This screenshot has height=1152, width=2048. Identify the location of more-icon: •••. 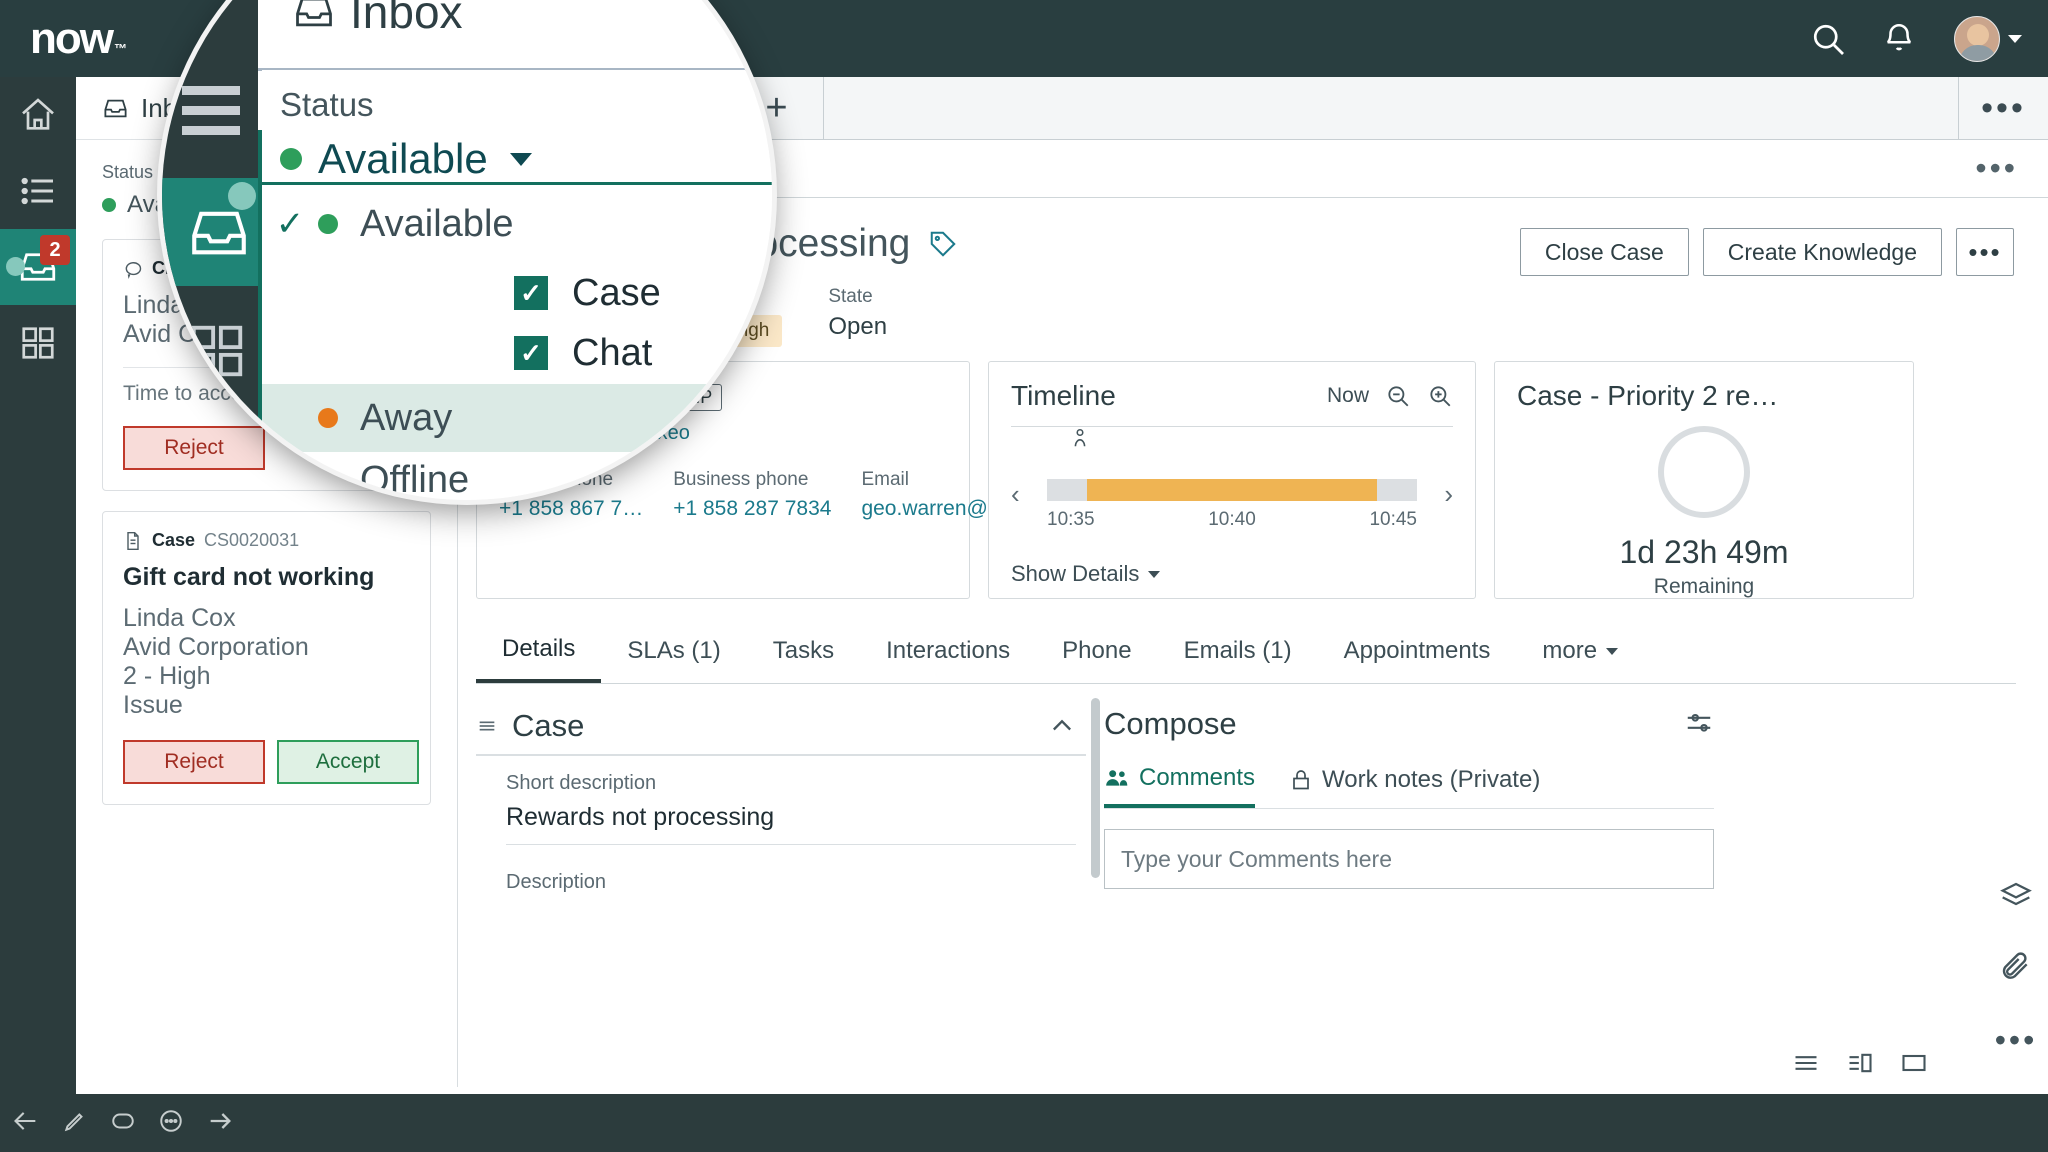
(2016, 1040).